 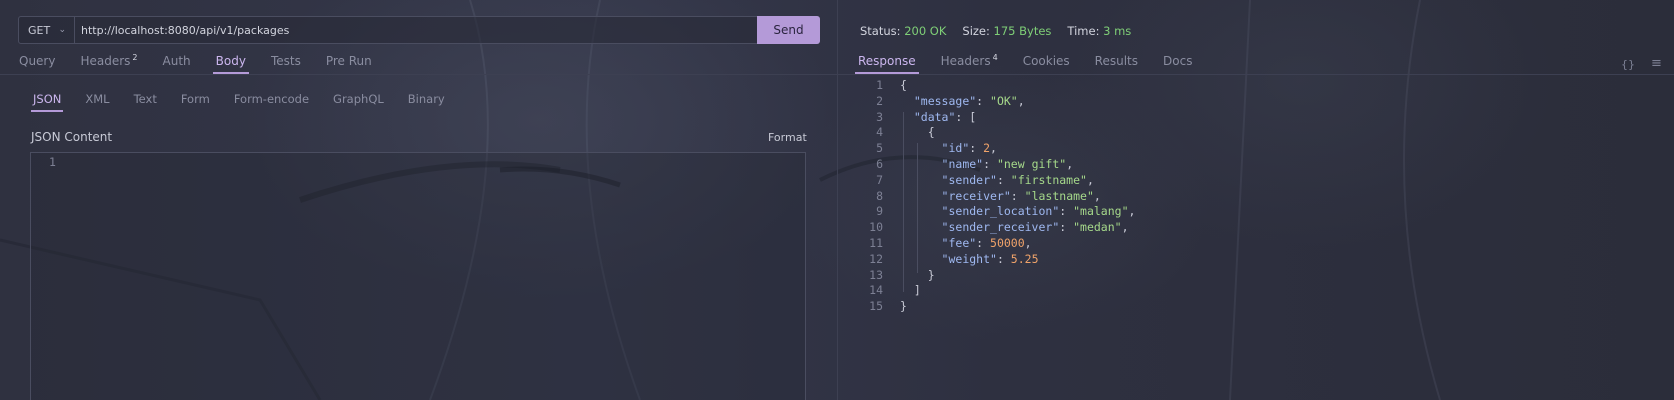 I want to click on code-text: "receiver": "lastname",, so click(x=1021, y=195).